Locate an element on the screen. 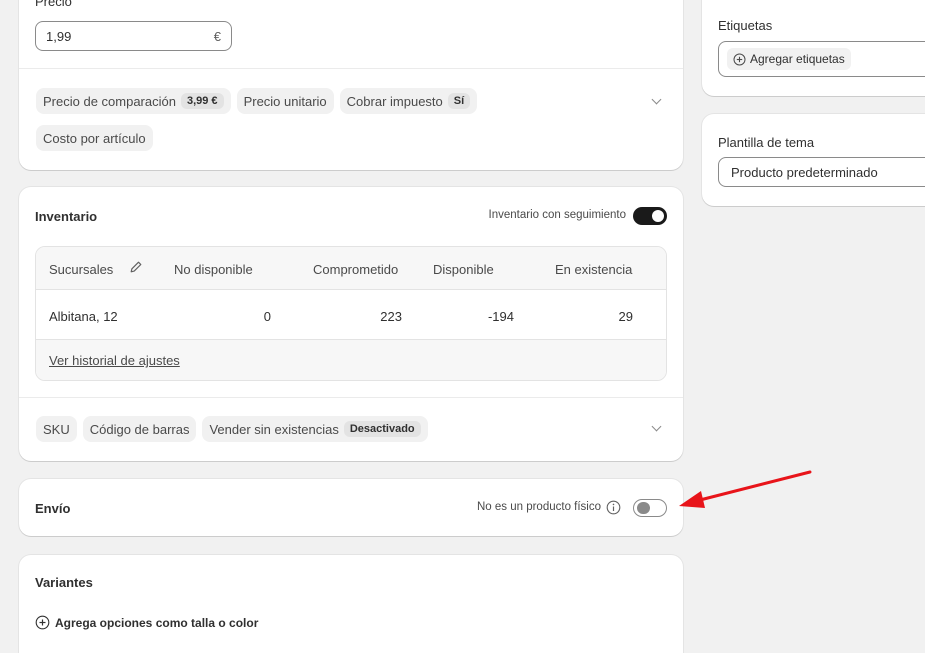 The width and height of the screenshot is (925, 653). sell-out-of-stock-value: Desactivado is located at coordinates (382, 429).